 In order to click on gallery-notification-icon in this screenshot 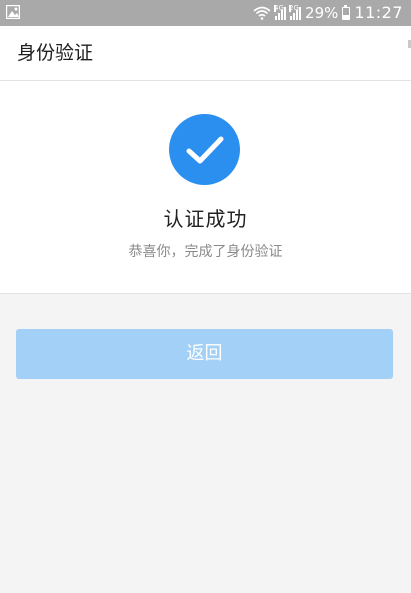, I will do `click(13, 12)`.